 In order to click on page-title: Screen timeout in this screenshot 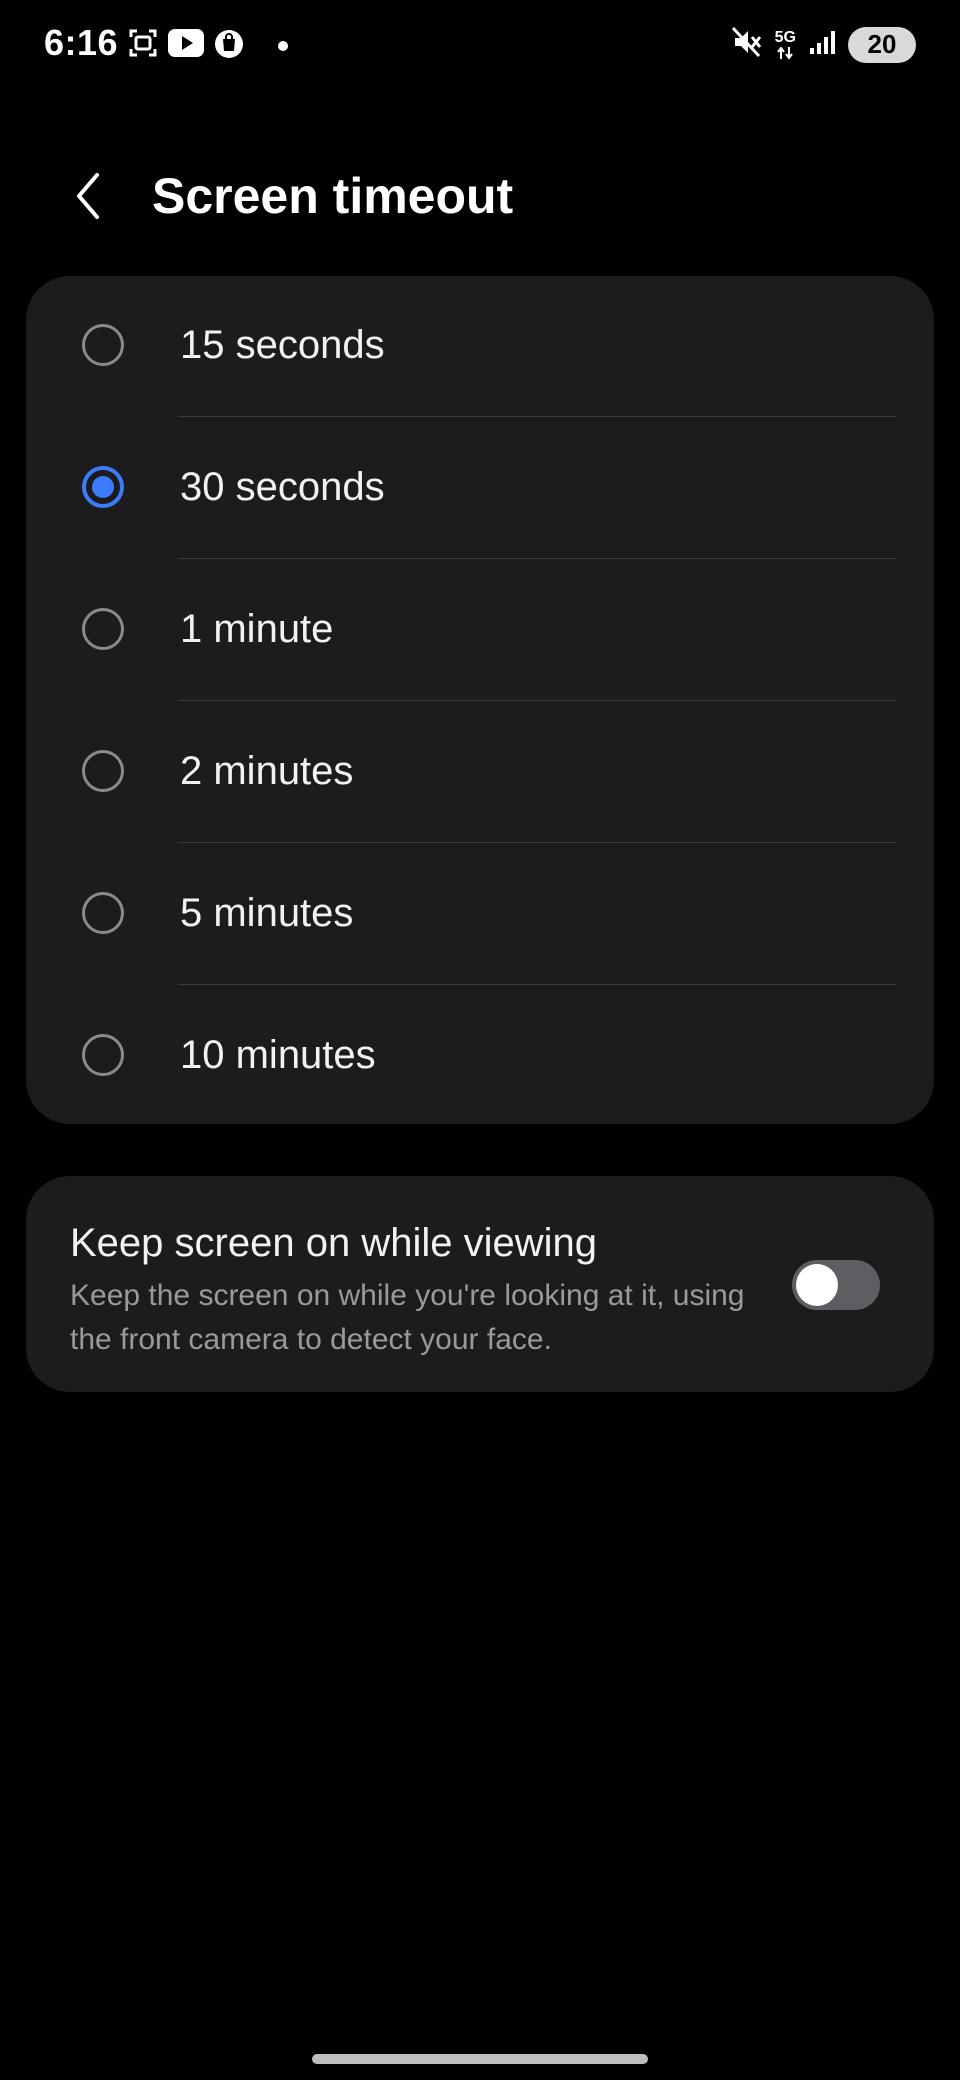, I will do `click(333, 196)`.